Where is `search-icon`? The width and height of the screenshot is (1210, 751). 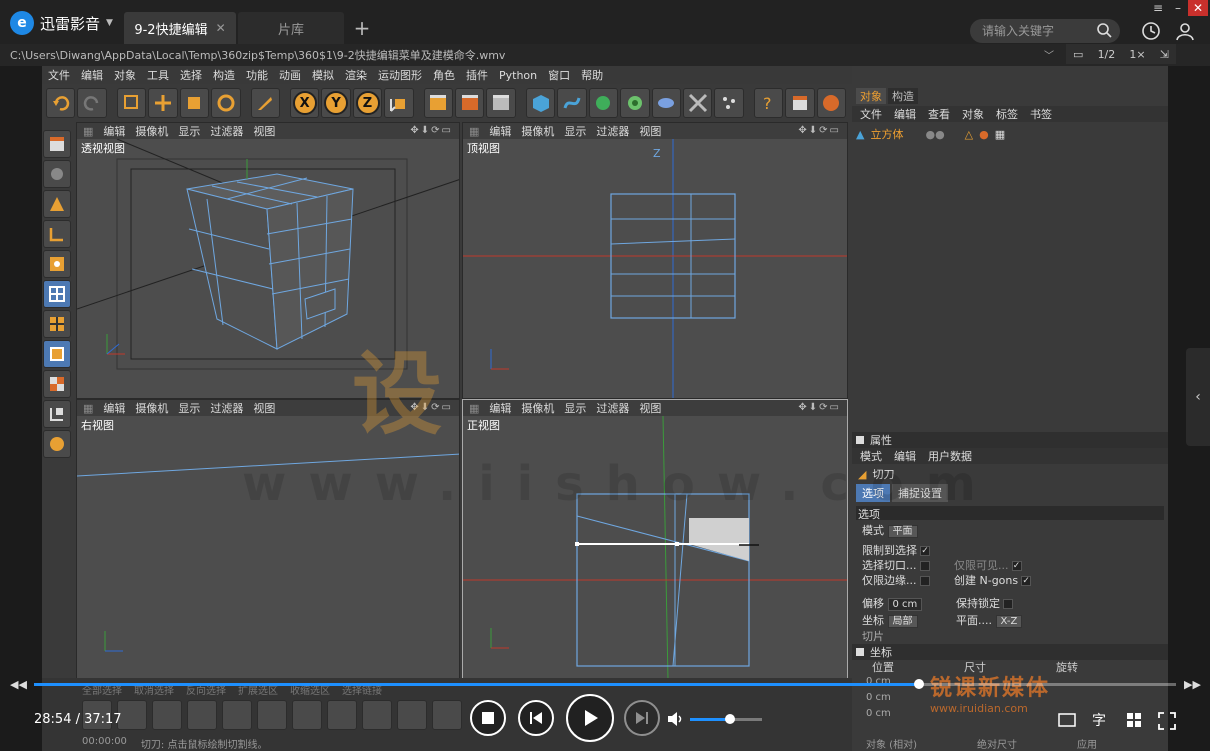 search-icon is located at coordinates (1104, 30).